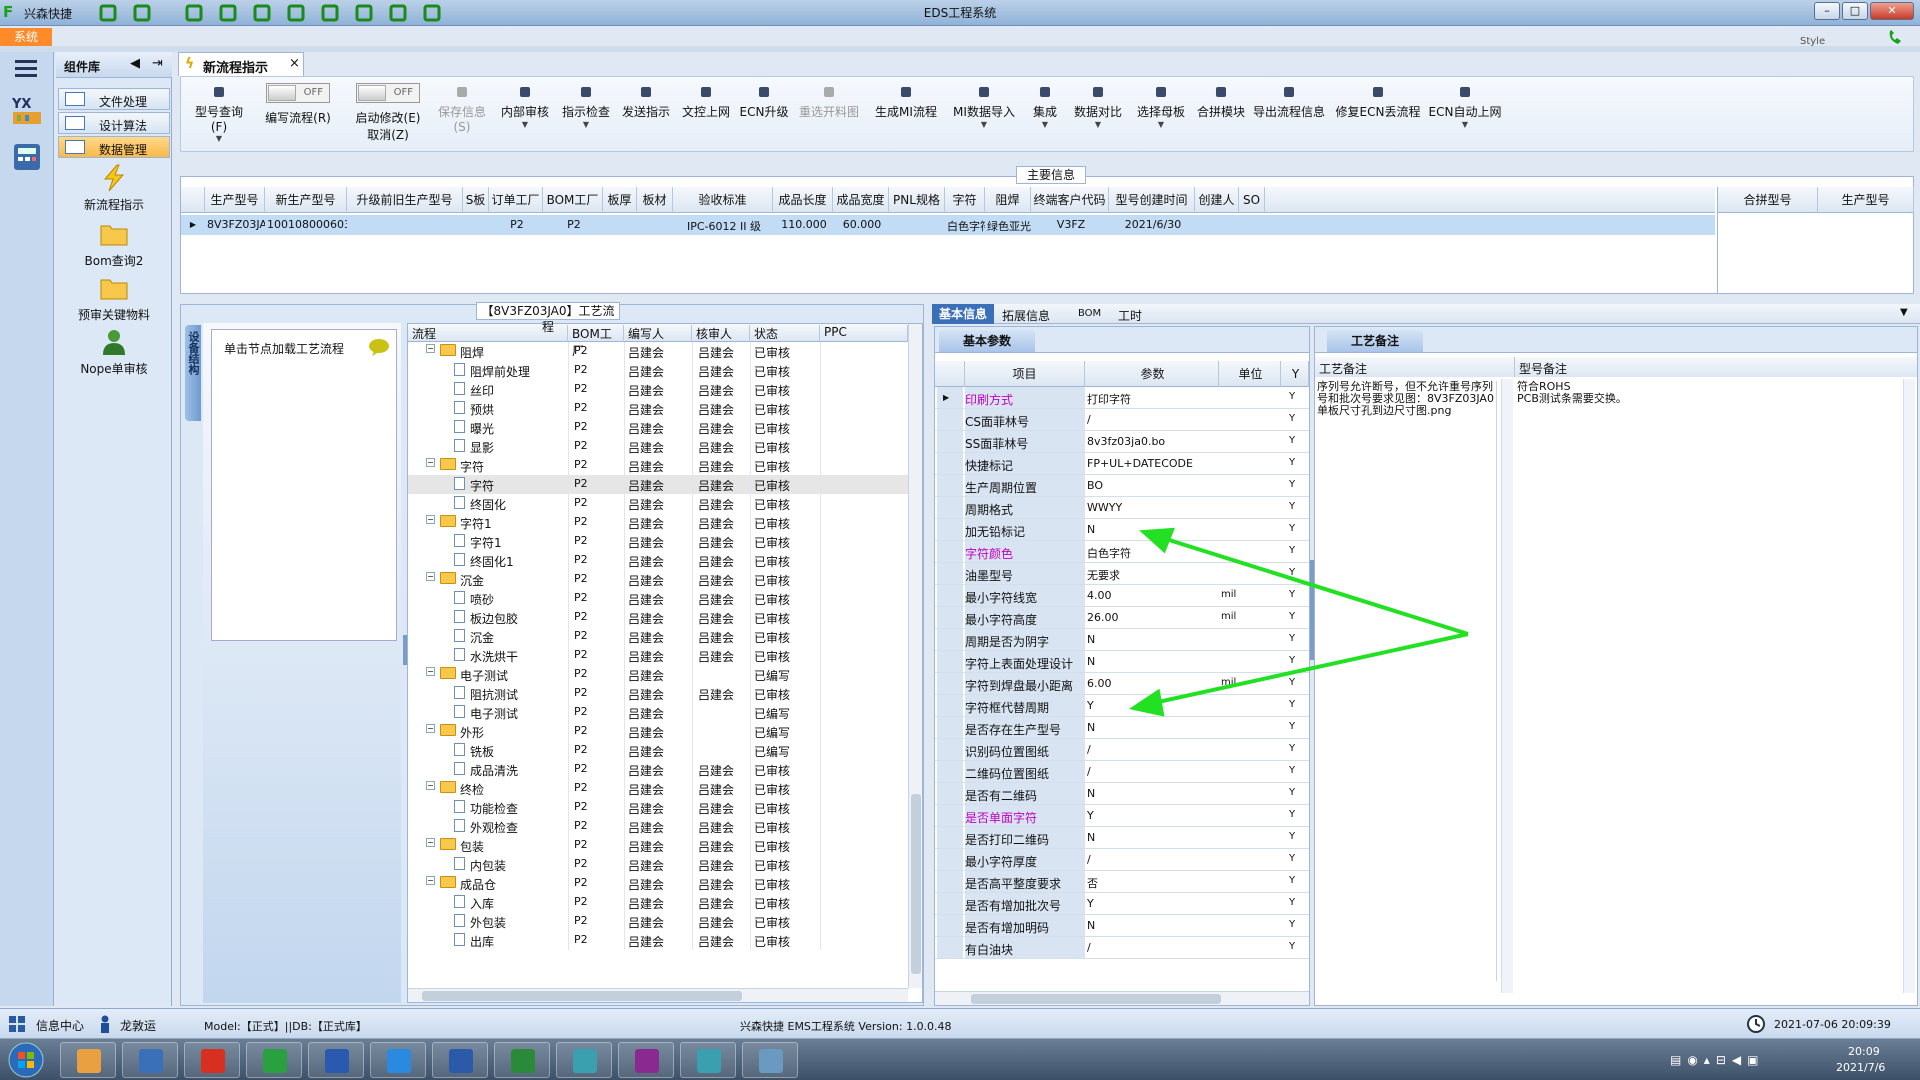 The image size is (1920, 1080). Describe the element at coordinates (516, 224) in the screenshot. I see `cell-4: P2` at that location.